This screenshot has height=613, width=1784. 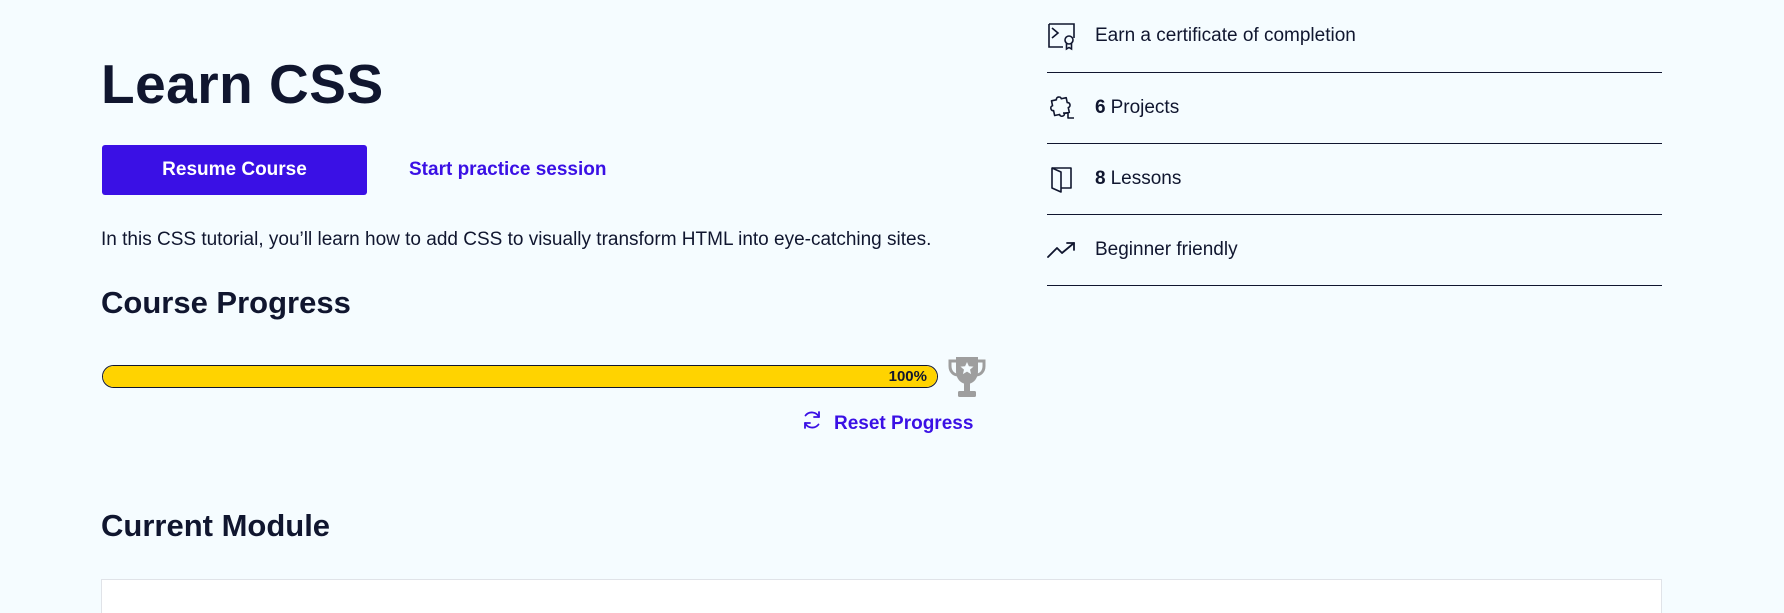 I want to click on page-title: Learn CSS, so click(x=242, y=84).